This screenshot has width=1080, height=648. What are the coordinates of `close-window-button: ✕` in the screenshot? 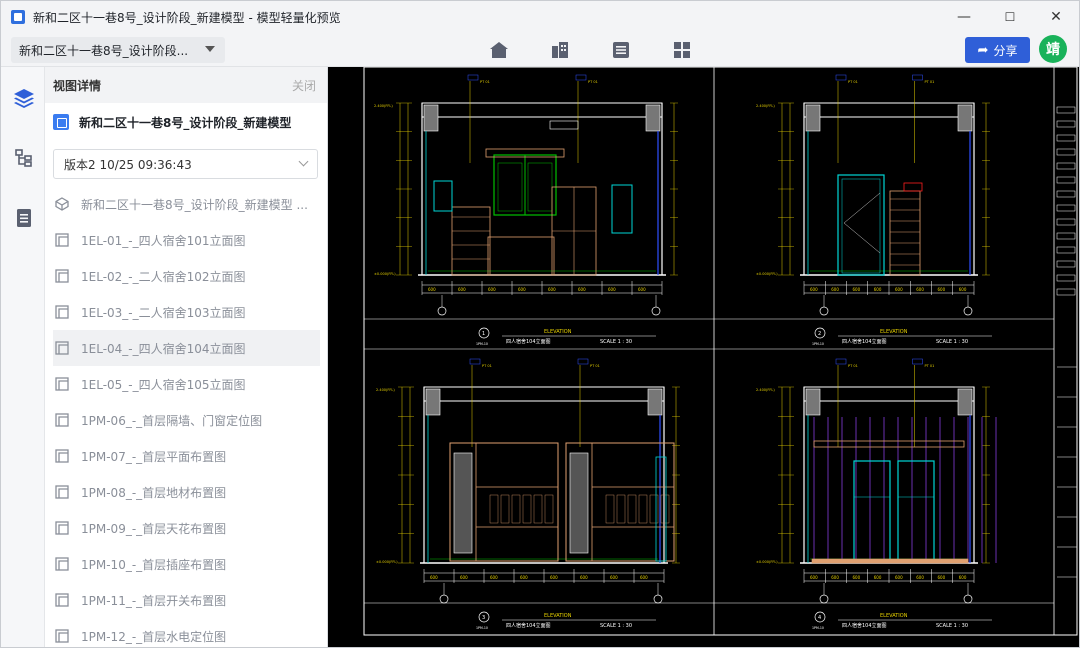 It's located at (1056, 17).